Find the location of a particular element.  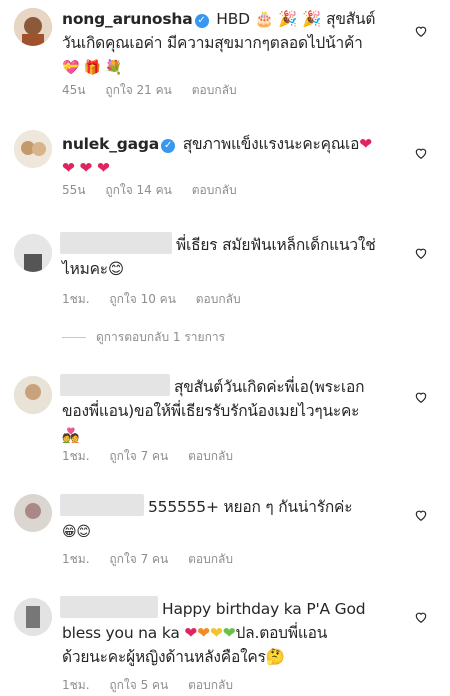

comment-text: ไหมคะ😊 is located at coordinates (93, 269).